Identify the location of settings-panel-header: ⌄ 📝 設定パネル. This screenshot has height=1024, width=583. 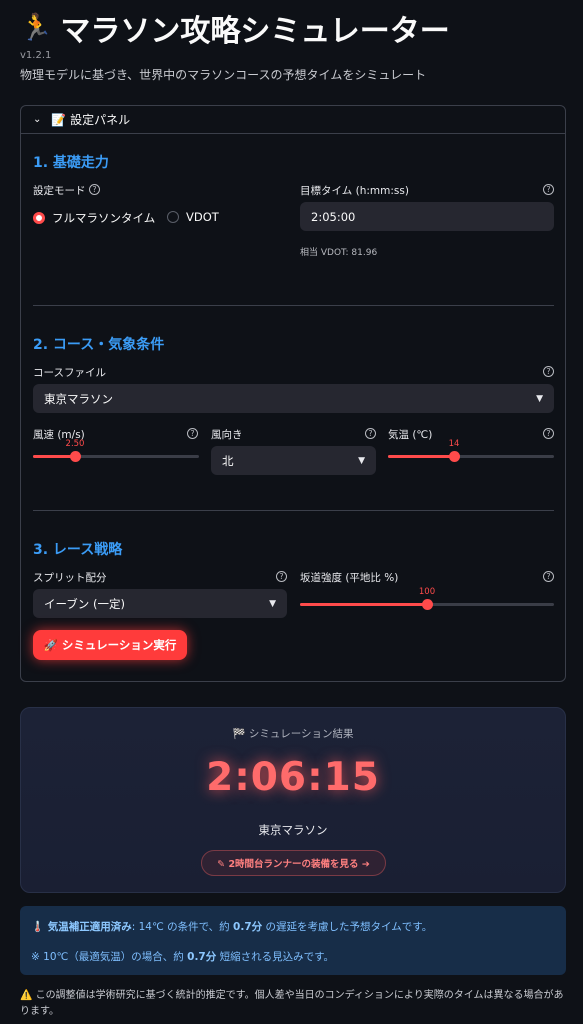
(293, 120).